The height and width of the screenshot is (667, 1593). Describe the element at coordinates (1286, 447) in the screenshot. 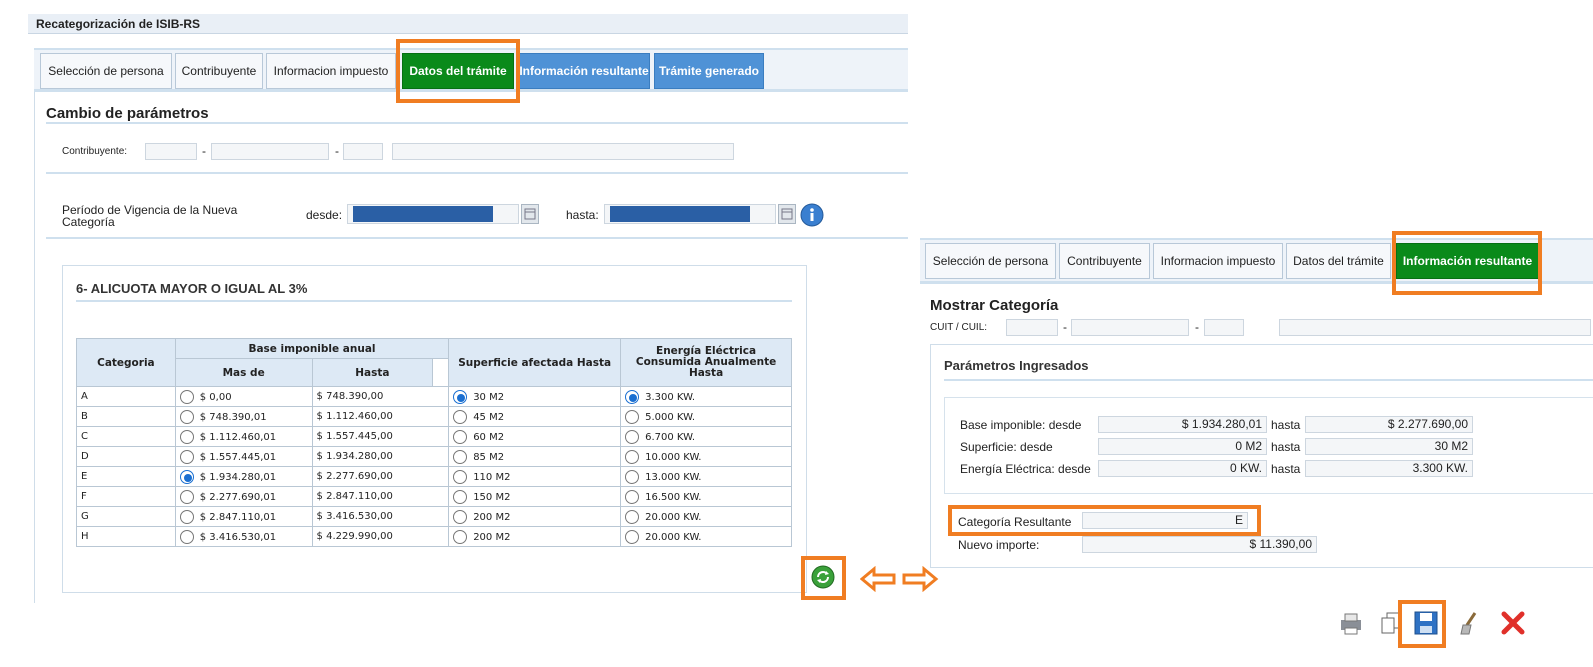

I see `hasta-label: hasta` at that location.